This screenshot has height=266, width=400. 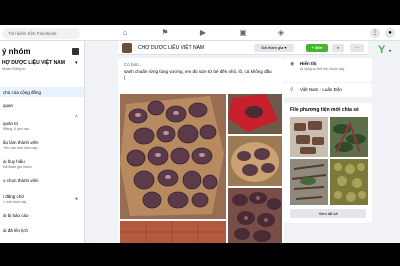 I want to click on mushroom-closeup-photo, so click(x=255, y=161).